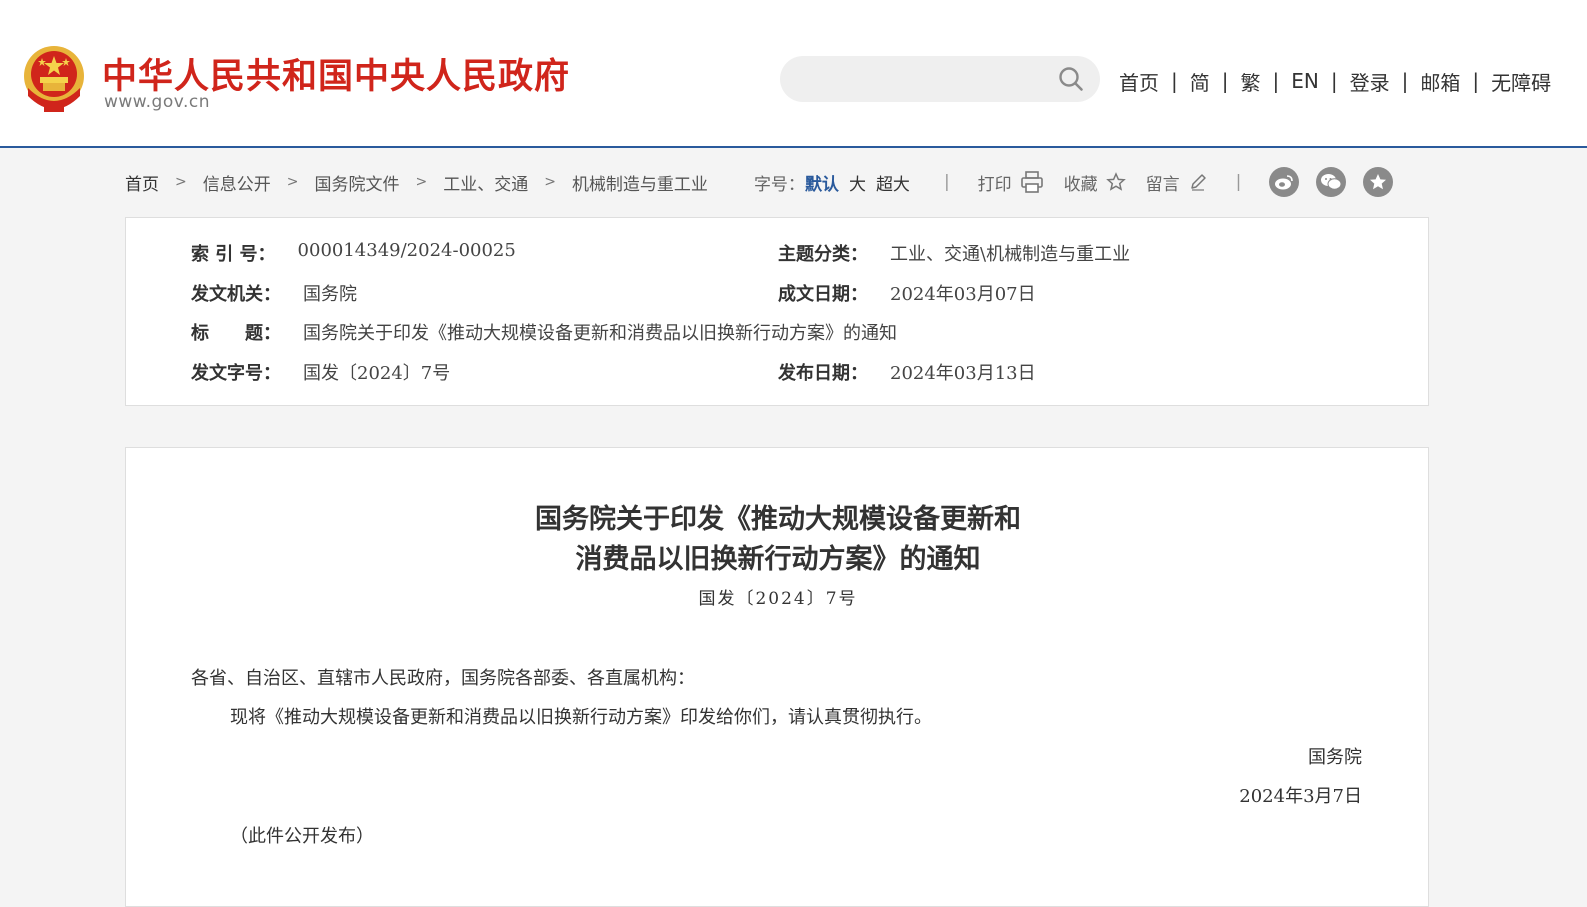  I want to click on font-size-control: 字号：默认大超大, so click(832, 182).